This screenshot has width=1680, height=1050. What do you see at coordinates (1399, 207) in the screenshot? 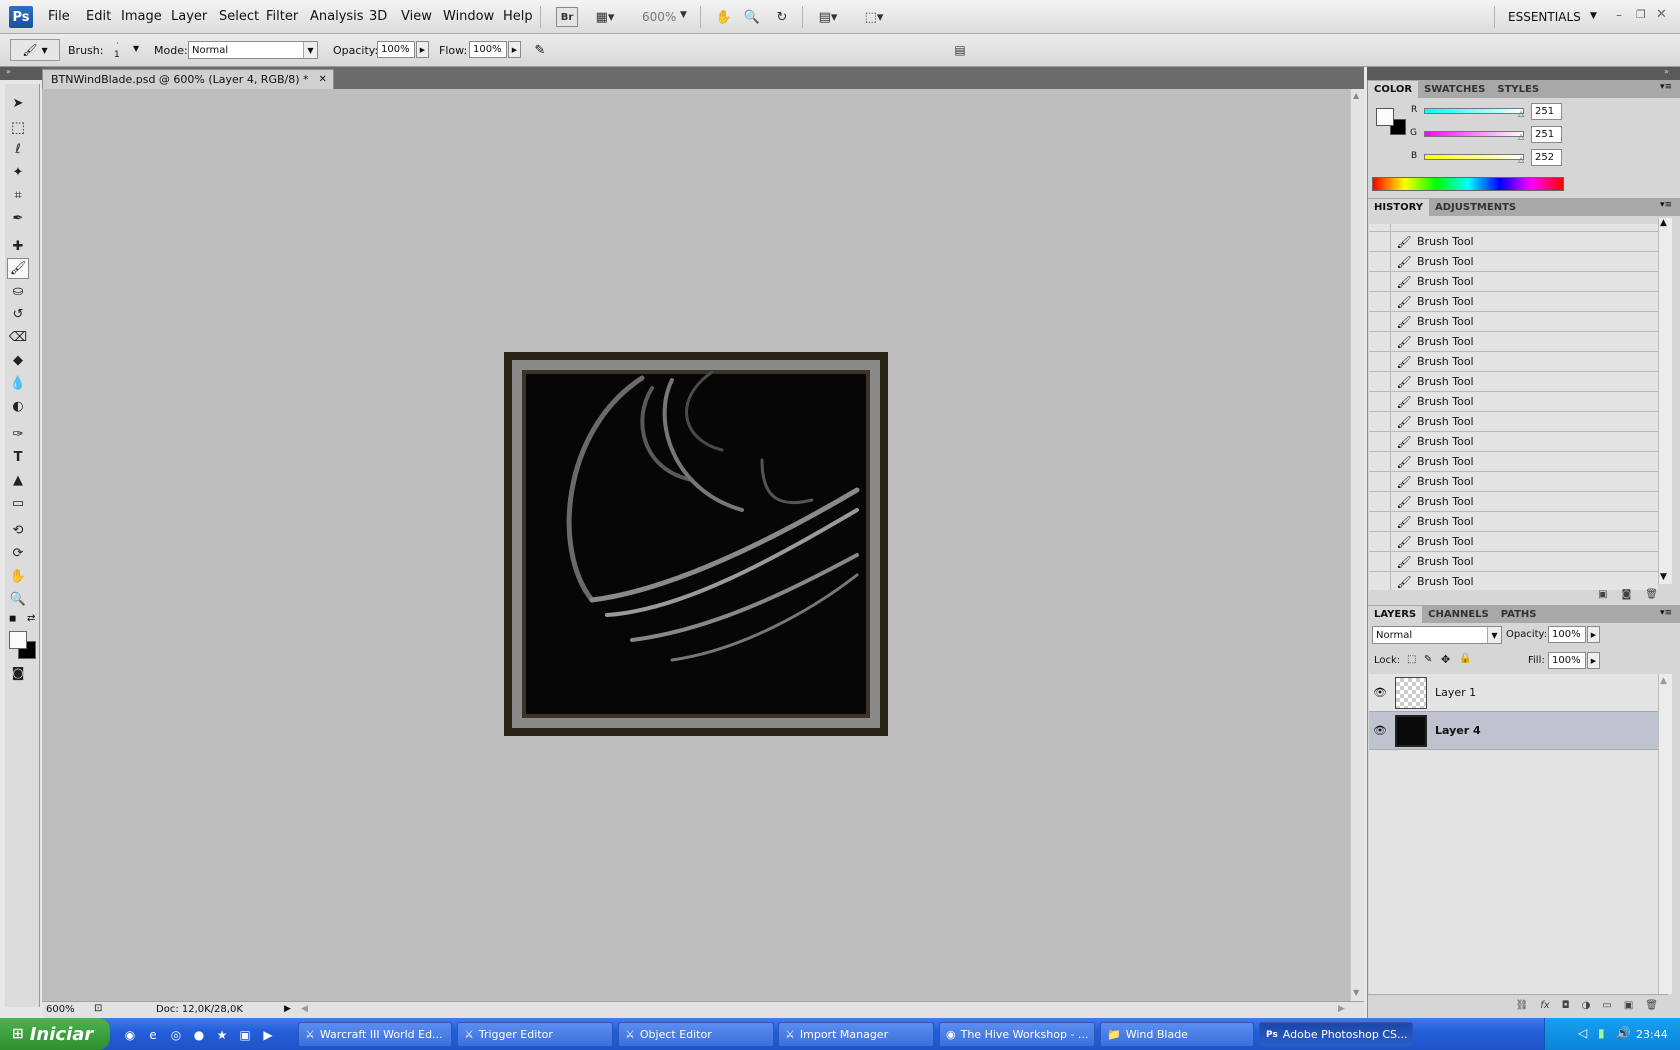
I see `tab-history: HISTORY` at bounding box center [1399, 207].